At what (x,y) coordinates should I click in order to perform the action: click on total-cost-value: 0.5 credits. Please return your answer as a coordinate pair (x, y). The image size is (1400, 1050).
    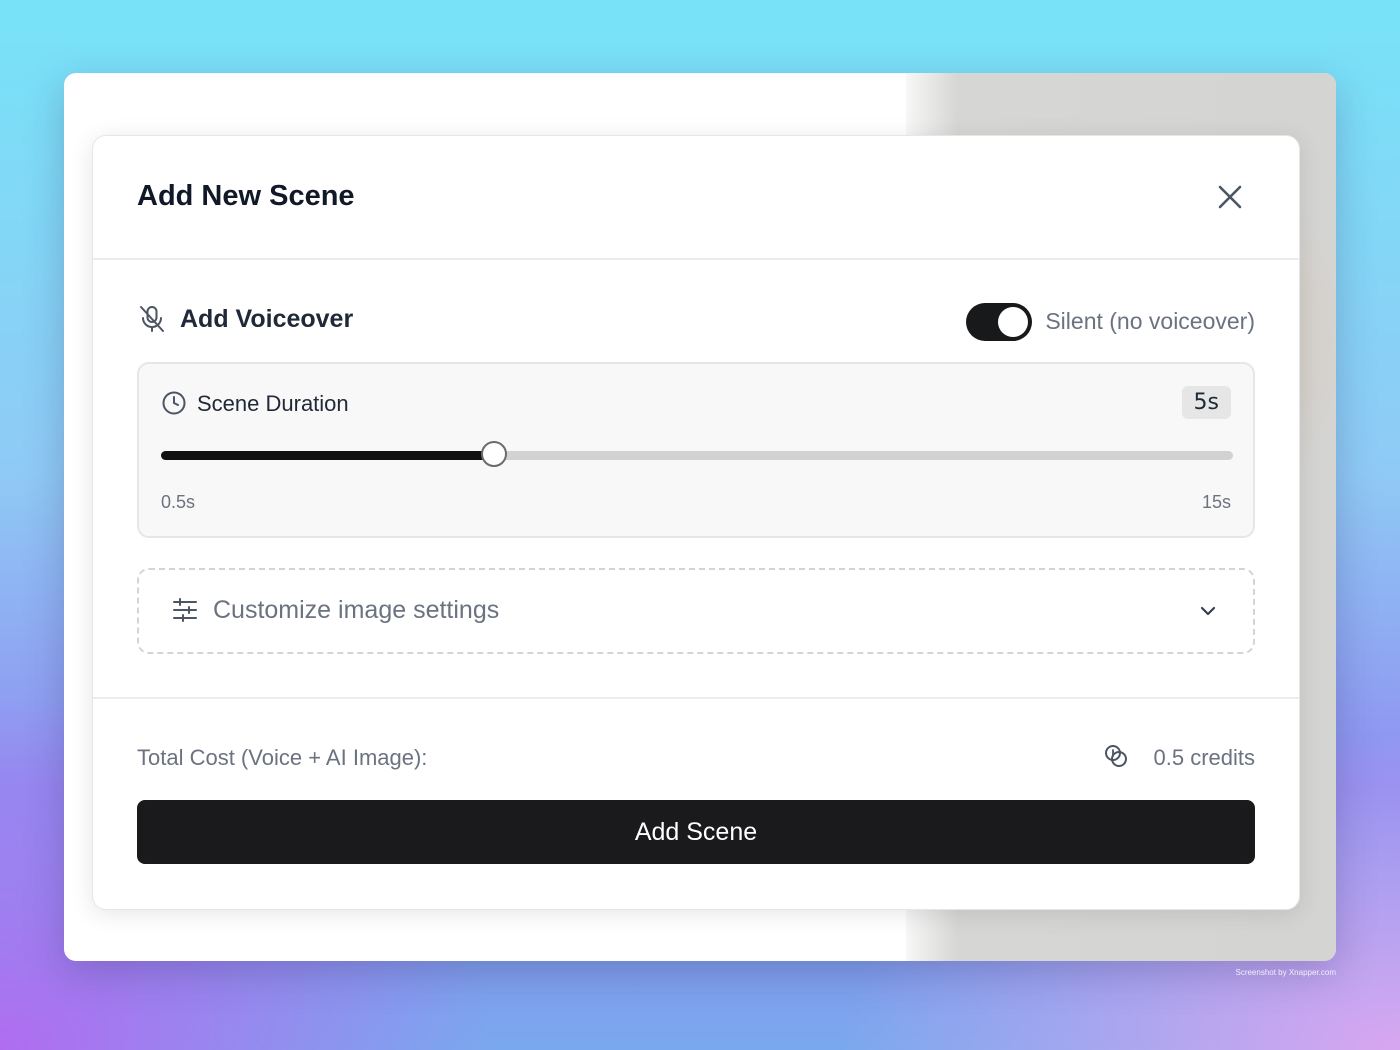
    Looking at the image, I should click on (1204, 757).